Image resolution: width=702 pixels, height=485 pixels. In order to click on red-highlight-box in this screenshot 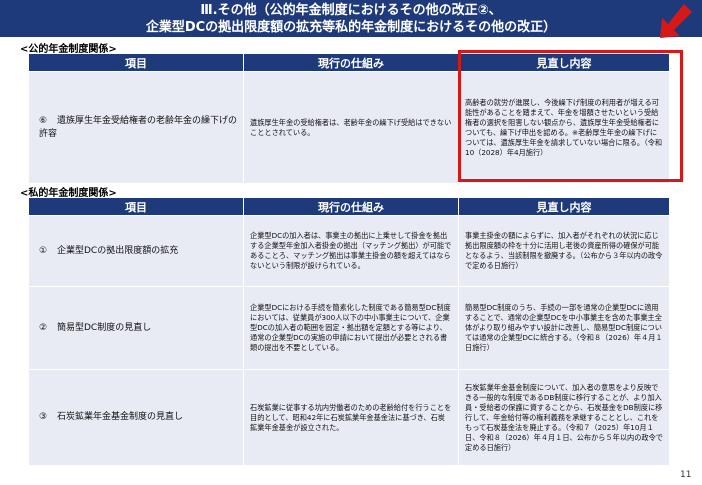, I will do `click(570, 116)`.